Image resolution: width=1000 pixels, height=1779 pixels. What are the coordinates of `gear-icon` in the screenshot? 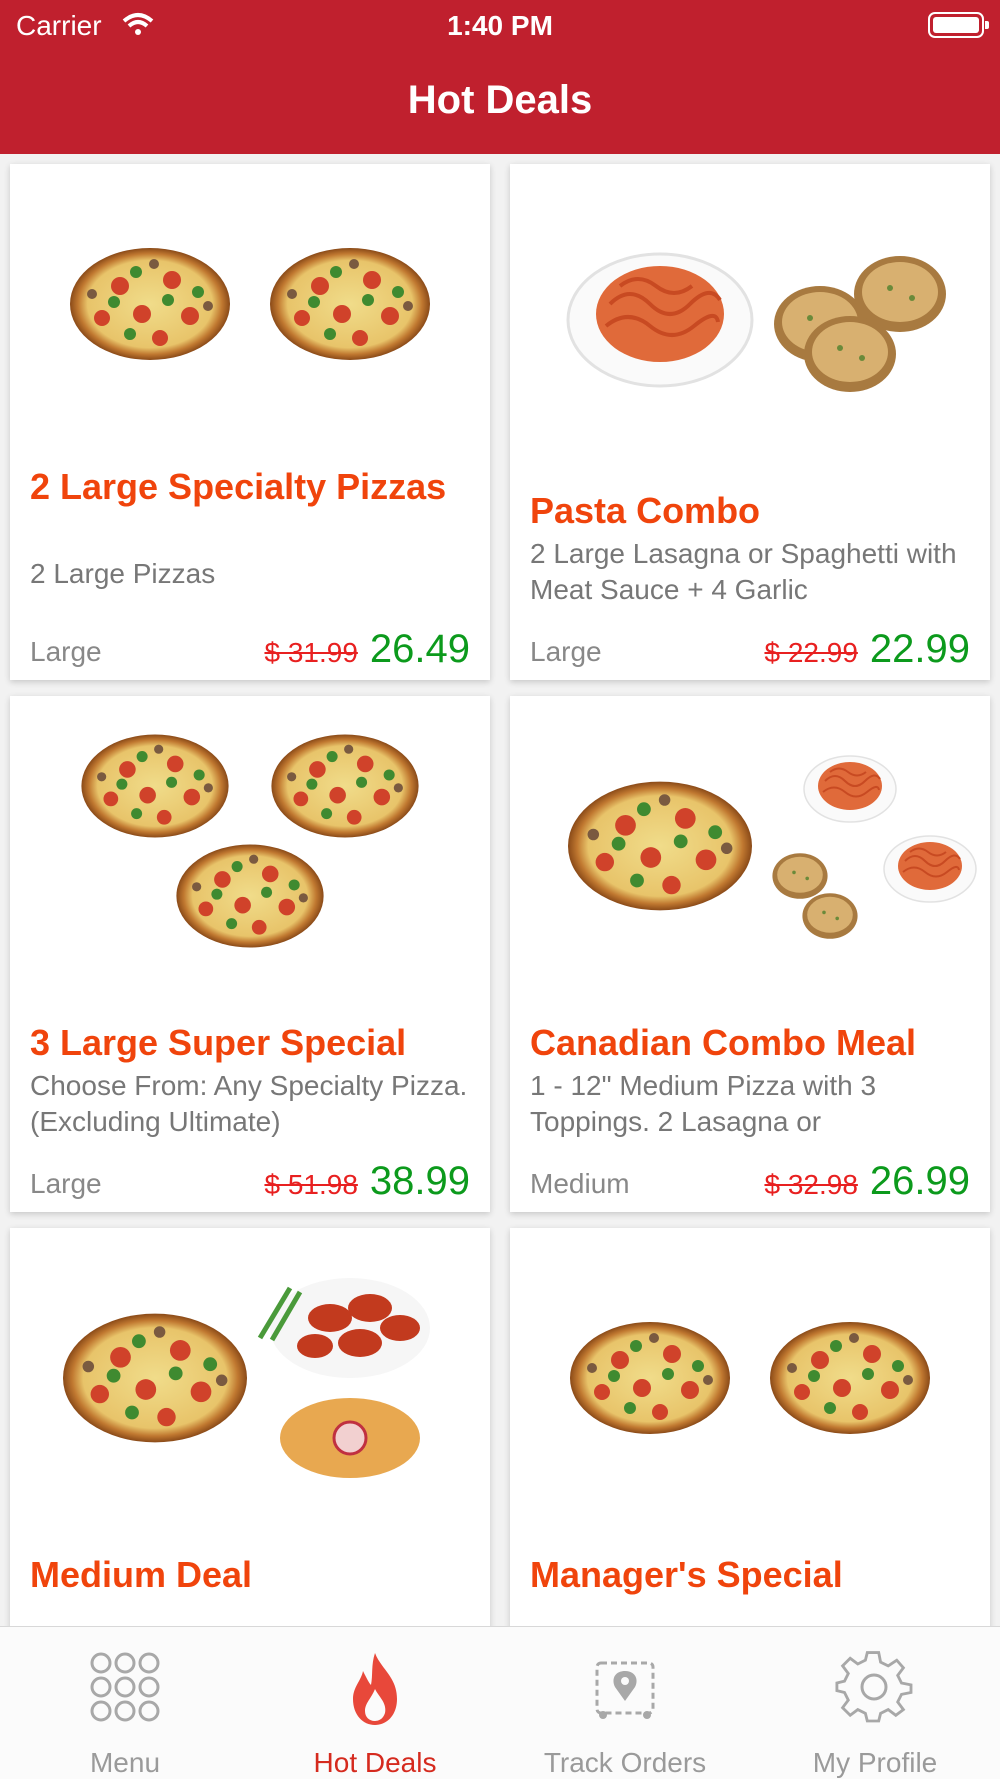 It's located at (874, 1687).